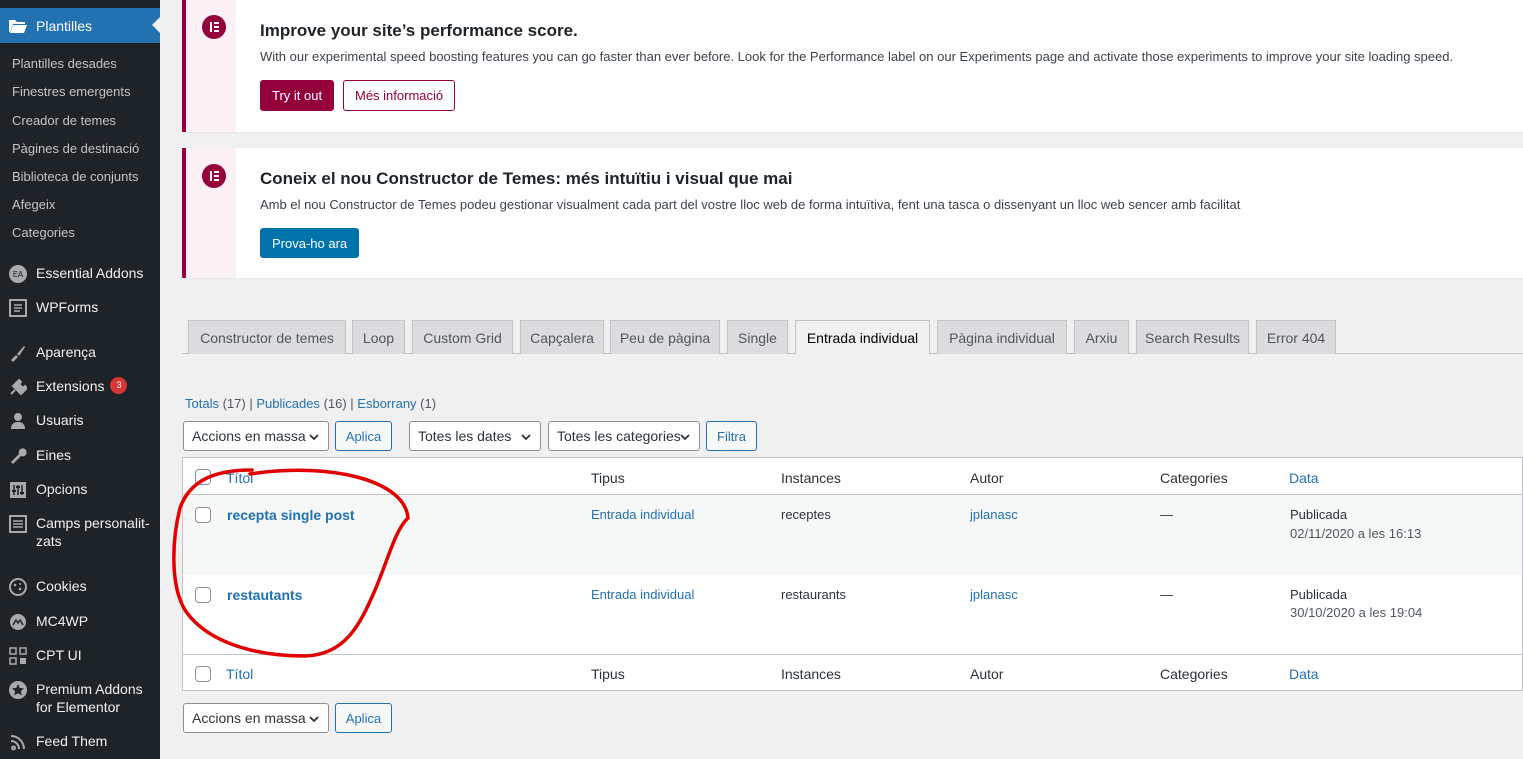  Describe the element at coordinates (288, 403) in the screenshot. I see `view-published-link: Publicades` at that location.